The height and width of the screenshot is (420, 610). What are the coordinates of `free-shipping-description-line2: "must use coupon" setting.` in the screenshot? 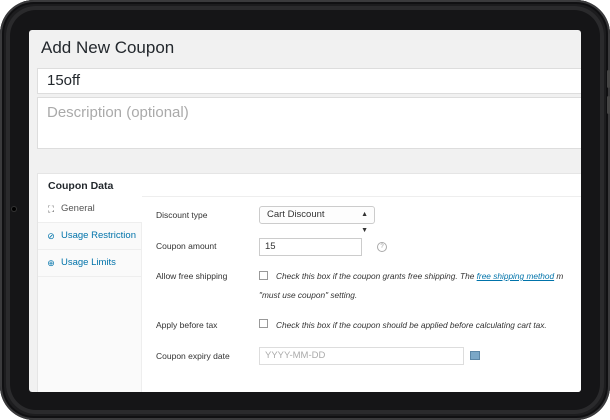 It's located at (308, 295).